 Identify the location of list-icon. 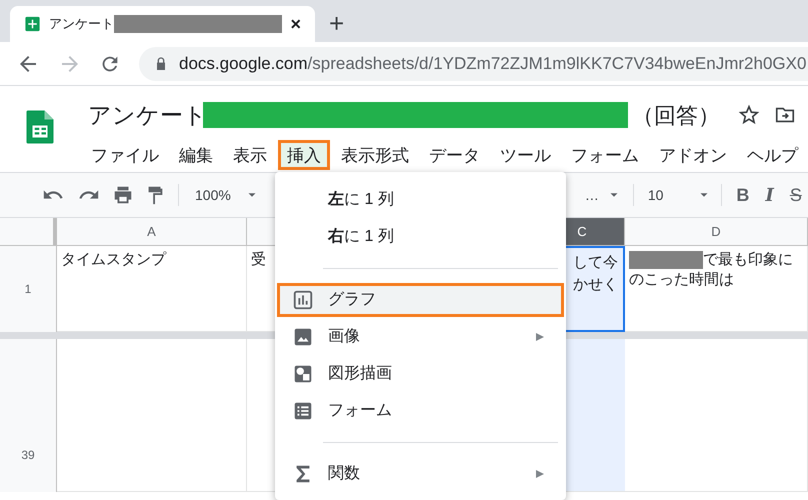
(303, 411).